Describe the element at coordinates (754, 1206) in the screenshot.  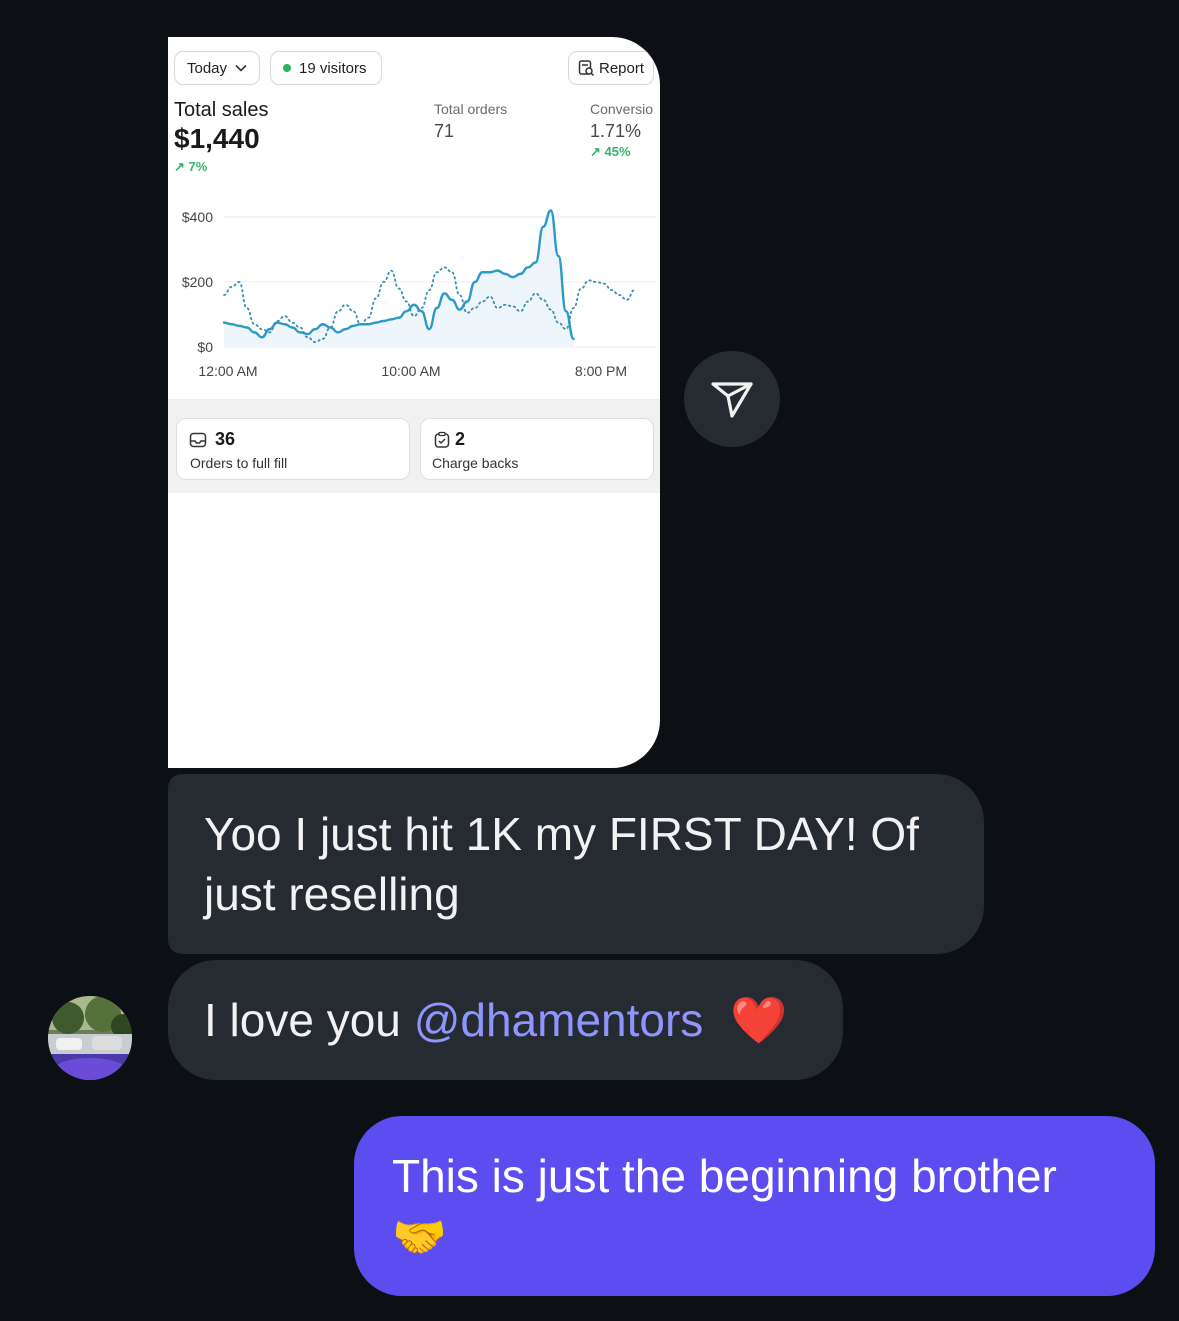
I see `message-bubble-outgoing: This is just the beginning brother 🤝` at that location.